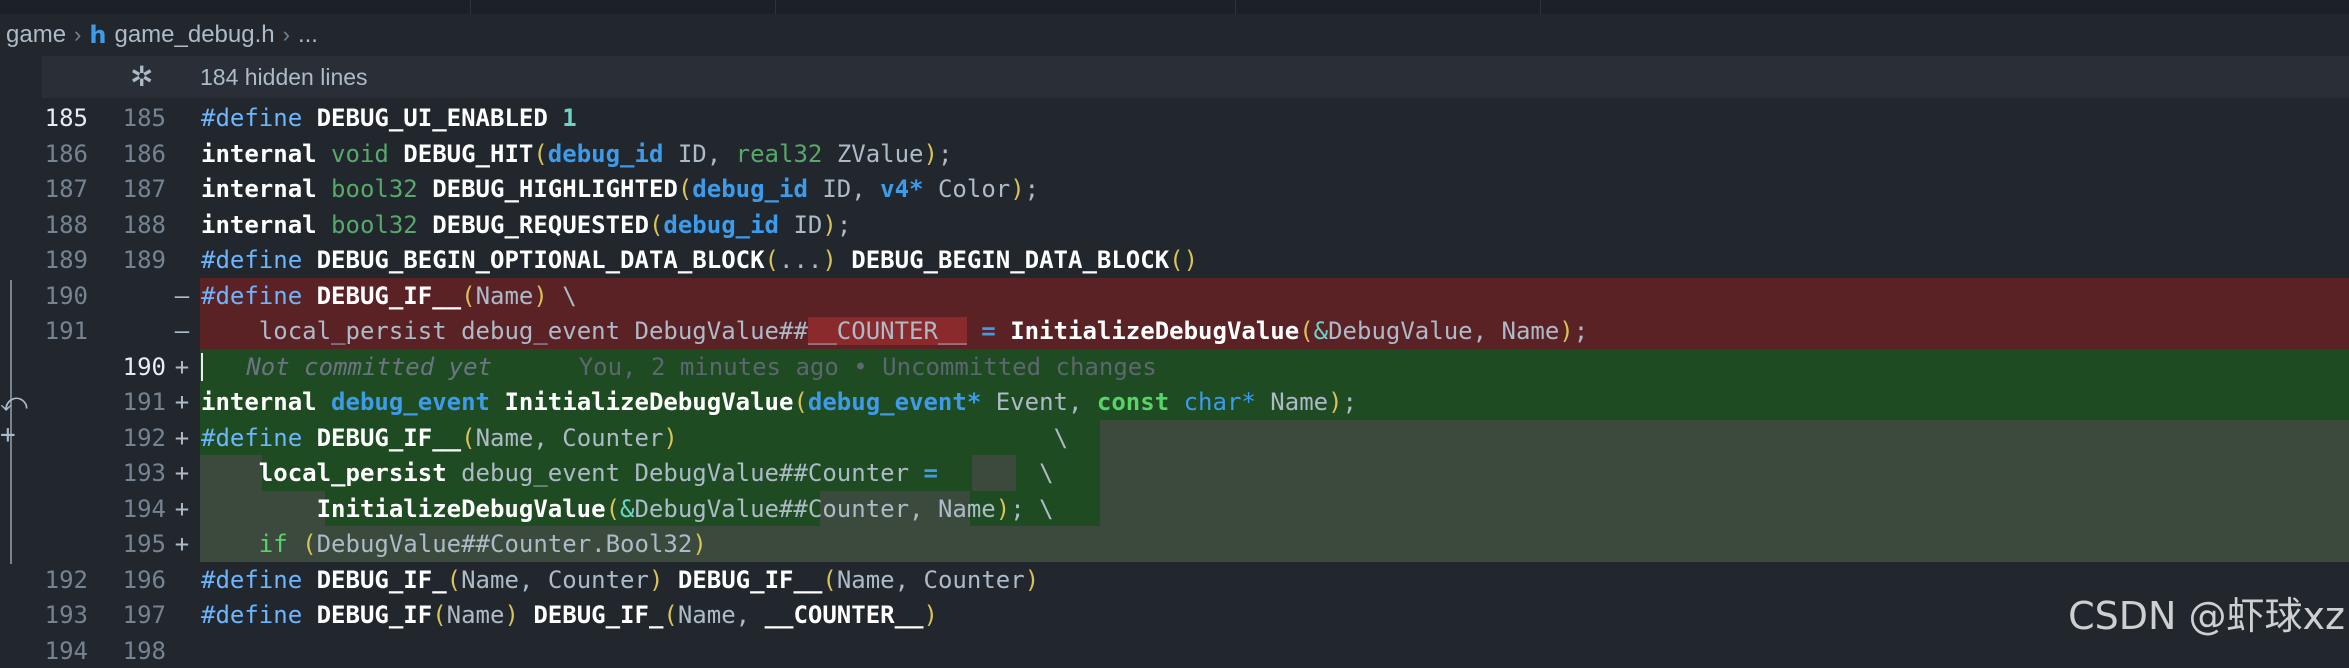 This screenshot has width=2349, height=668. Describe the element at coordinates (136, 615) in the screenshot. I see `new-line-number: 197` at that location.